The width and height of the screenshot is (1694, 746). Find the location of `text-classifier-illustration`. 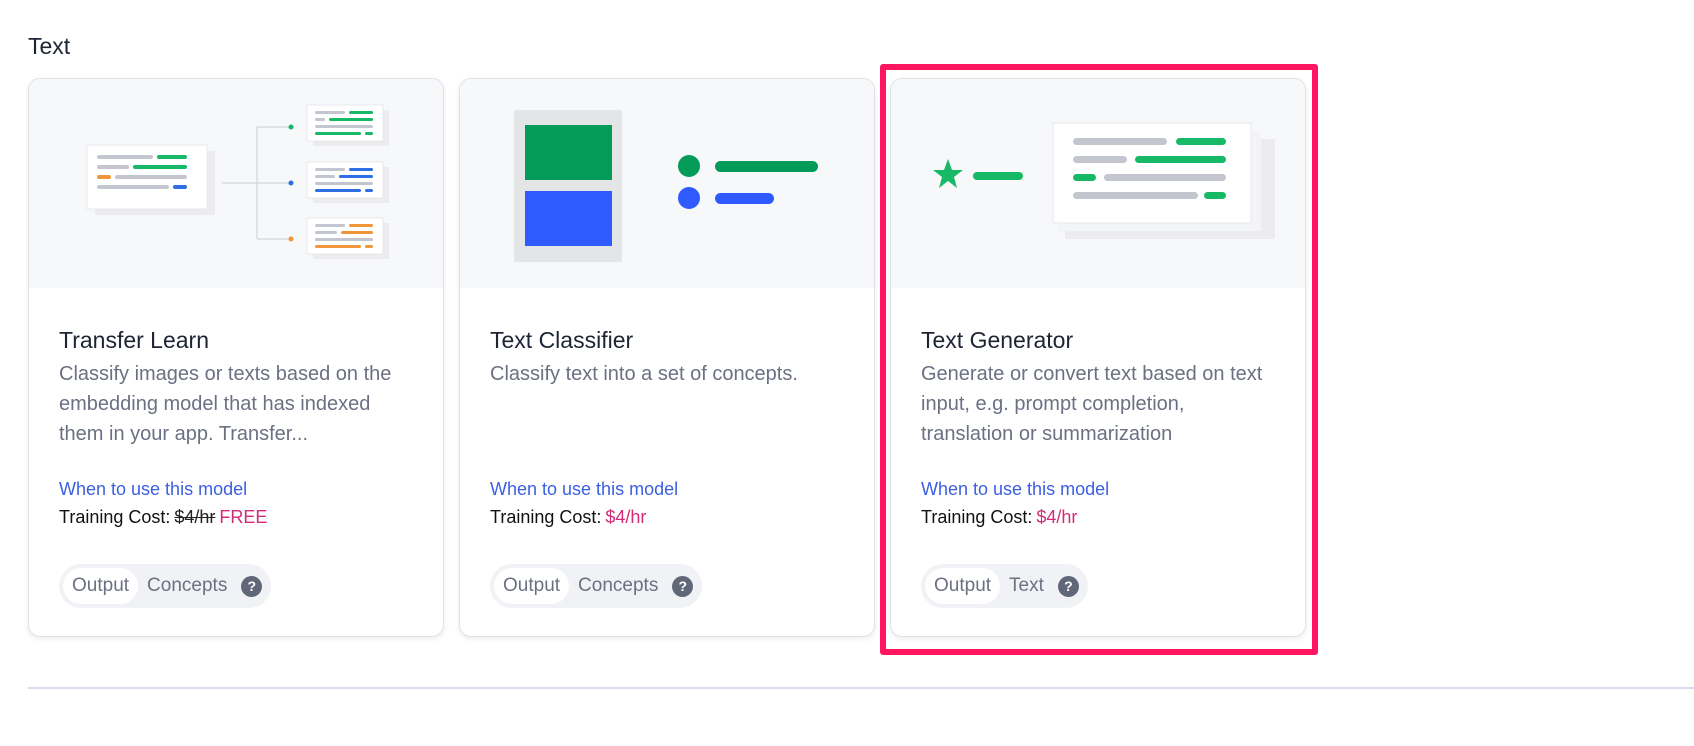

text-classifier-illustration is located at coordinates (667, 183).